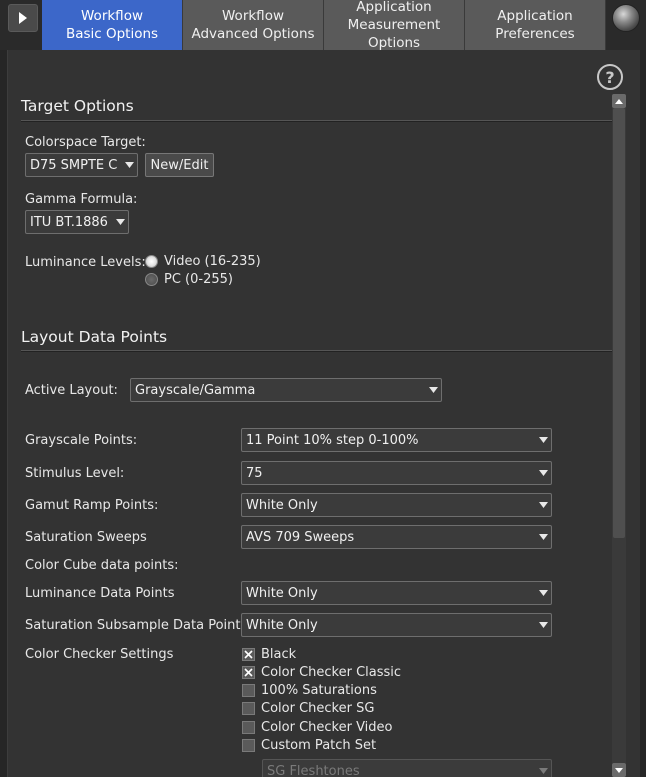 The image size is (646, 777). What do you see at coordinates (282, 625) in the screenshot?
I see `saturation-subsample-value: White Only` at bounding box center [282, 625].